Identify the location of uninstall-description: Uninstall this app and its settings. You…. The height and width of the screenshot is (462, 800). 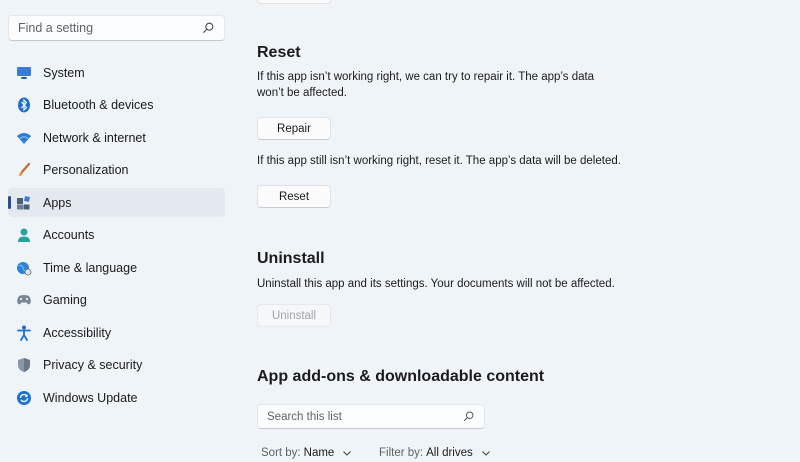
(436, 284).